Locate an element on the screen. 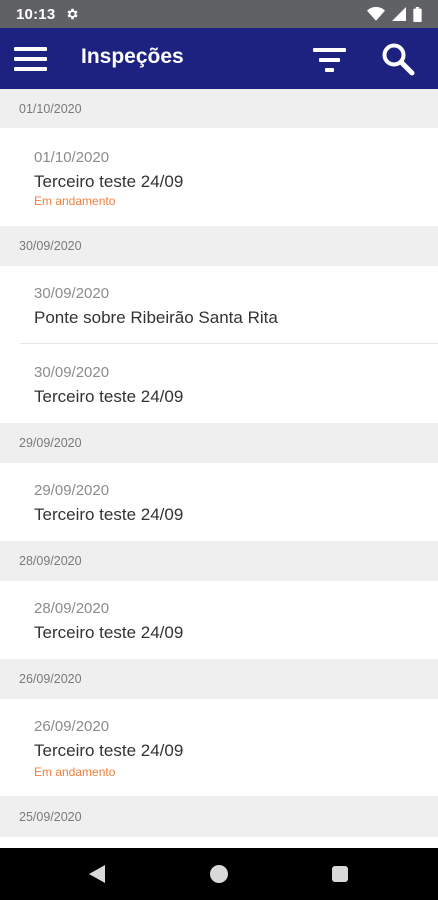 The height and width of the screenshot is (900, 438). item-date: 29/09/2020 is located at coordinates (72, 490).